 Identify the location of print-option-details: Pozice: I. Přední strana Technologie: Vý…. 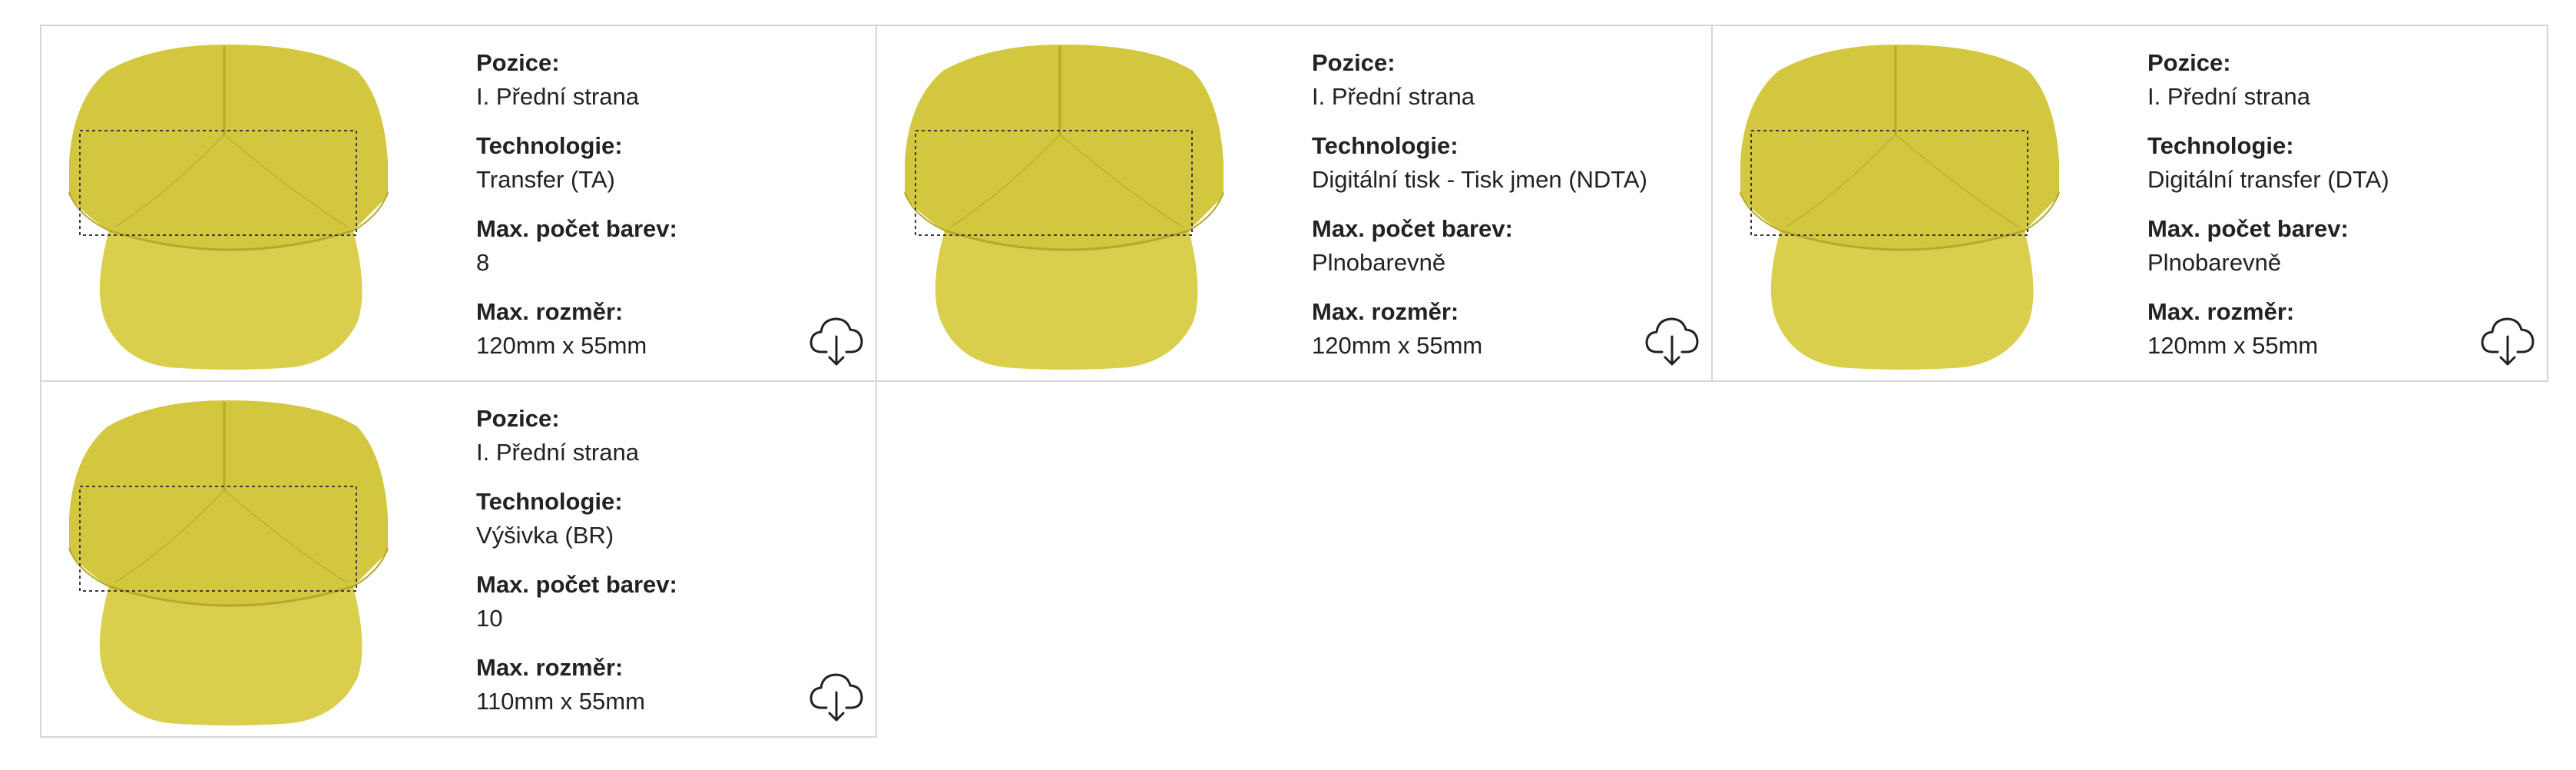
(668, 568).